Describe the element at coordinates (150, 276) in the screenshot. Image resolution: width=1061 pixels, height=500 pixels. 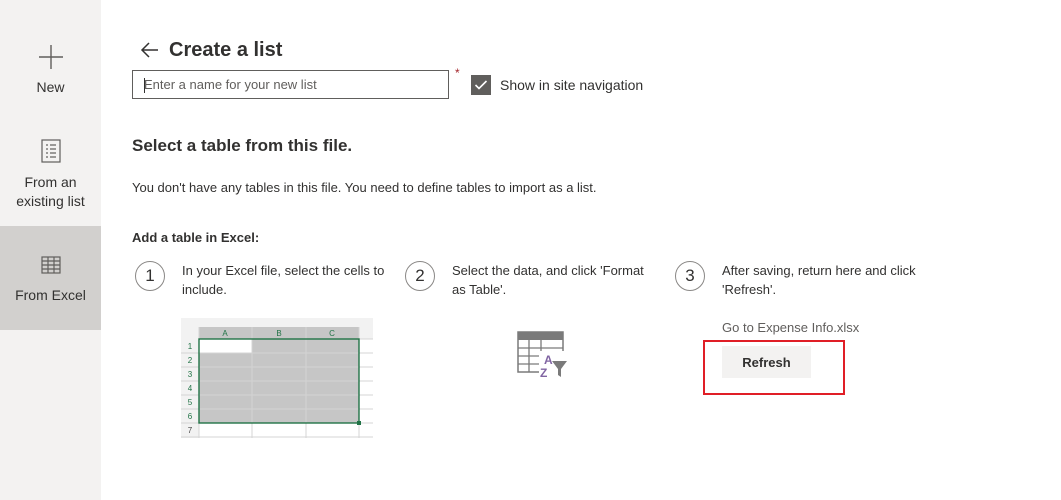
I see `step-1-number: 1` at that location.